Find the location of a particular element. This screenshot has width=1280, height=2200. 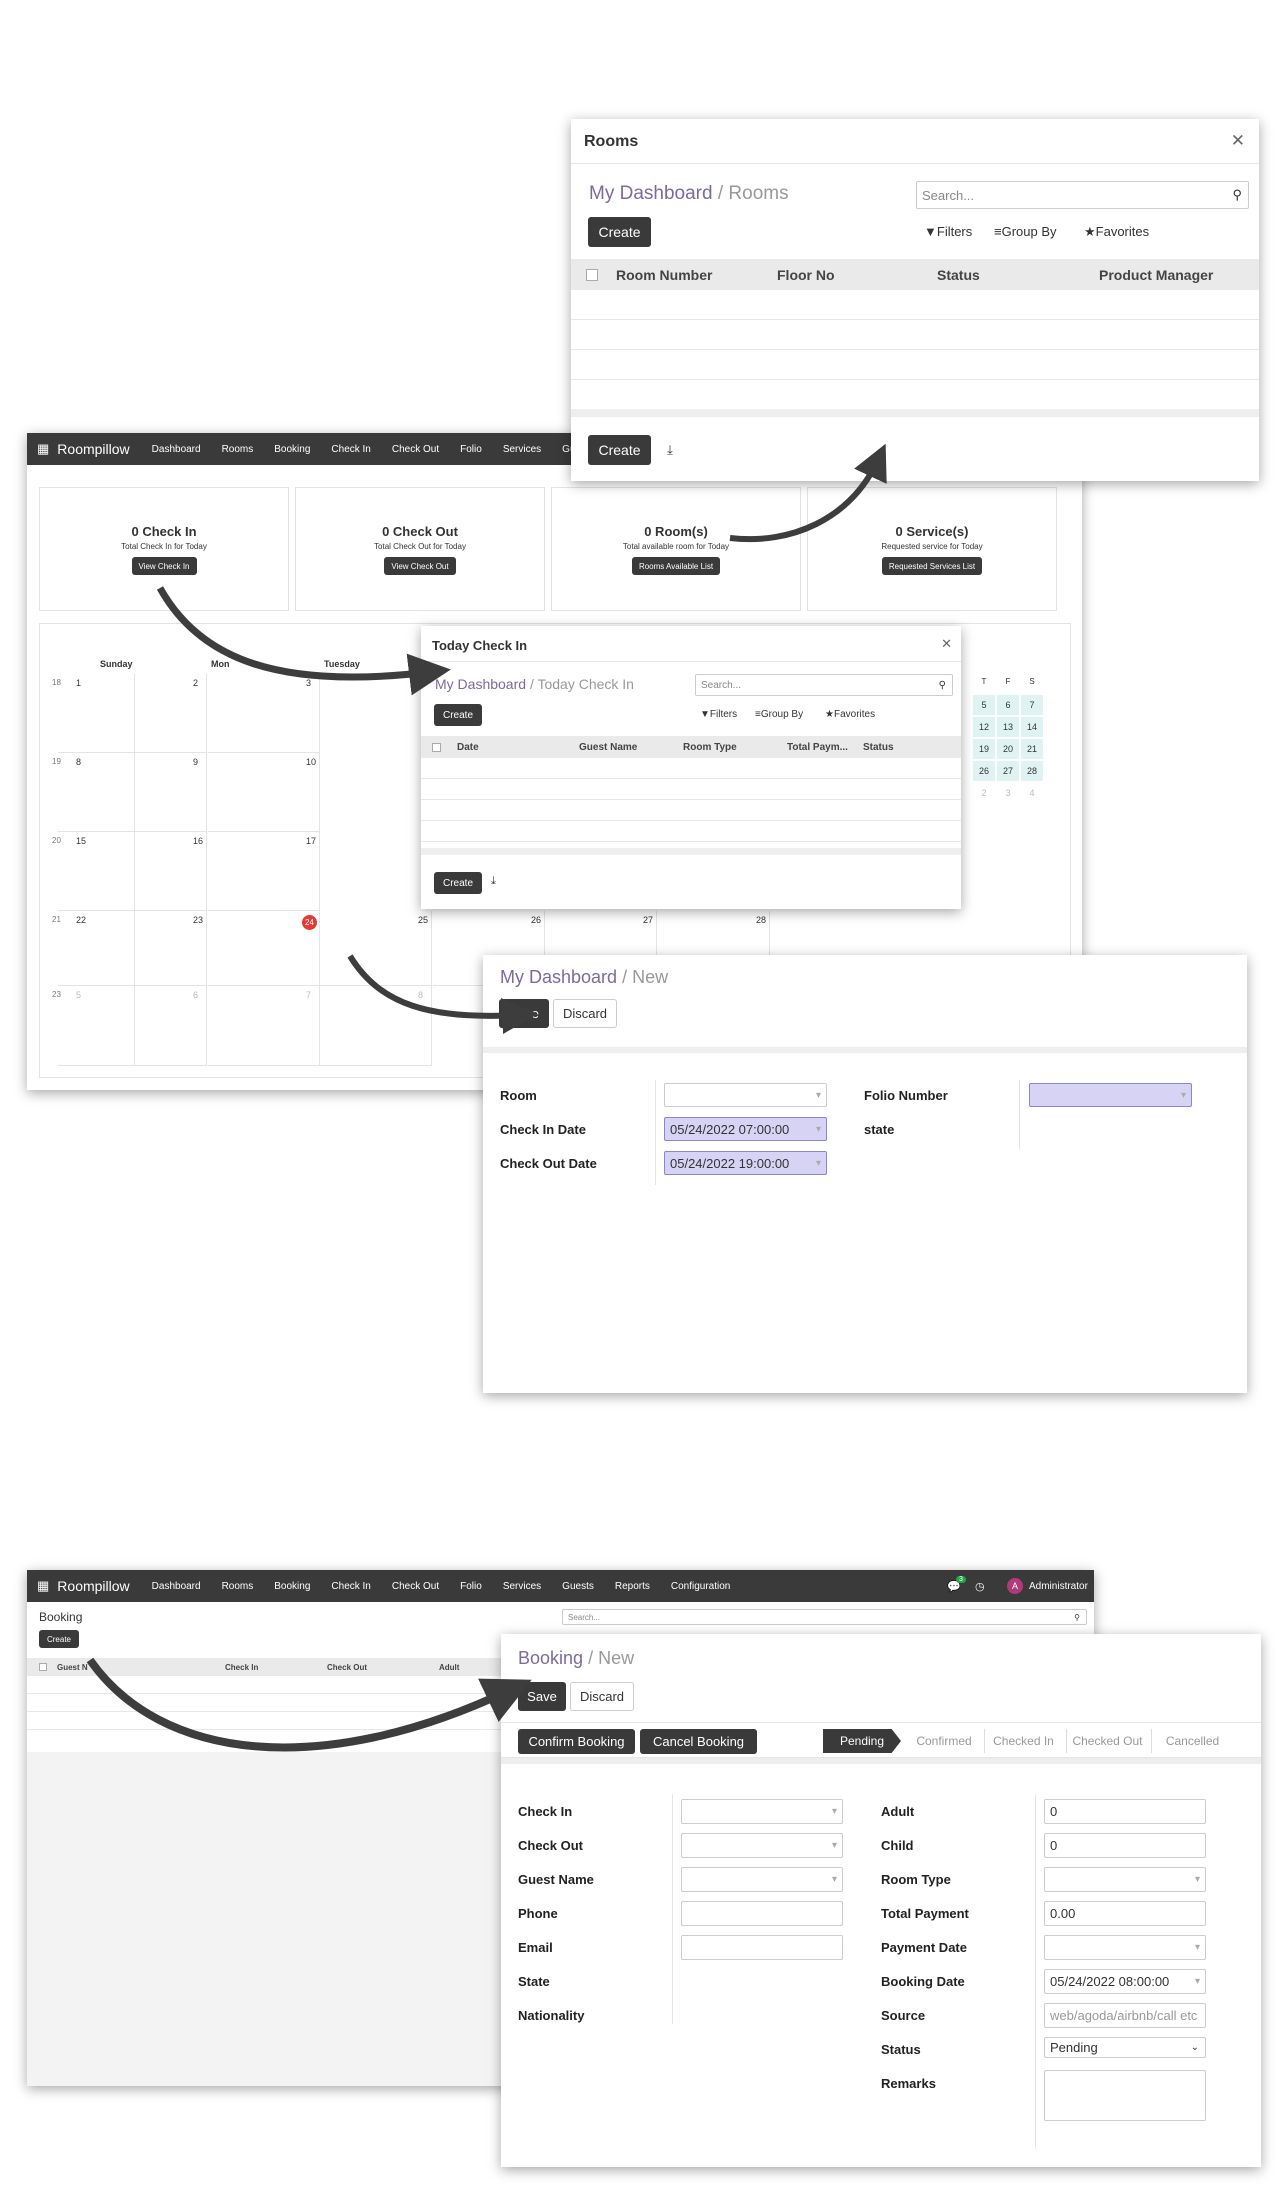

mini-cal-day: 14 is located at coordinates (1032, 727).